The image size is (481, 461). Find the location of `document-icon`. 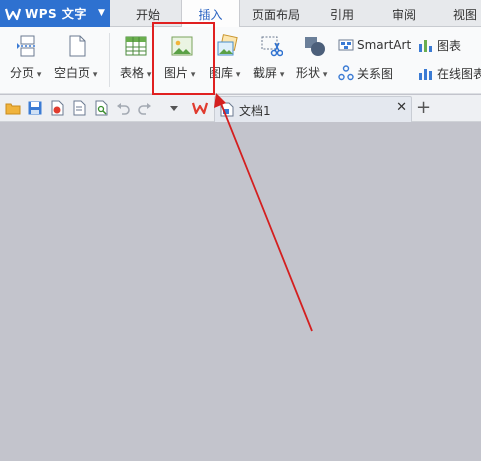

document-icon is located at coordinates (227, 109).